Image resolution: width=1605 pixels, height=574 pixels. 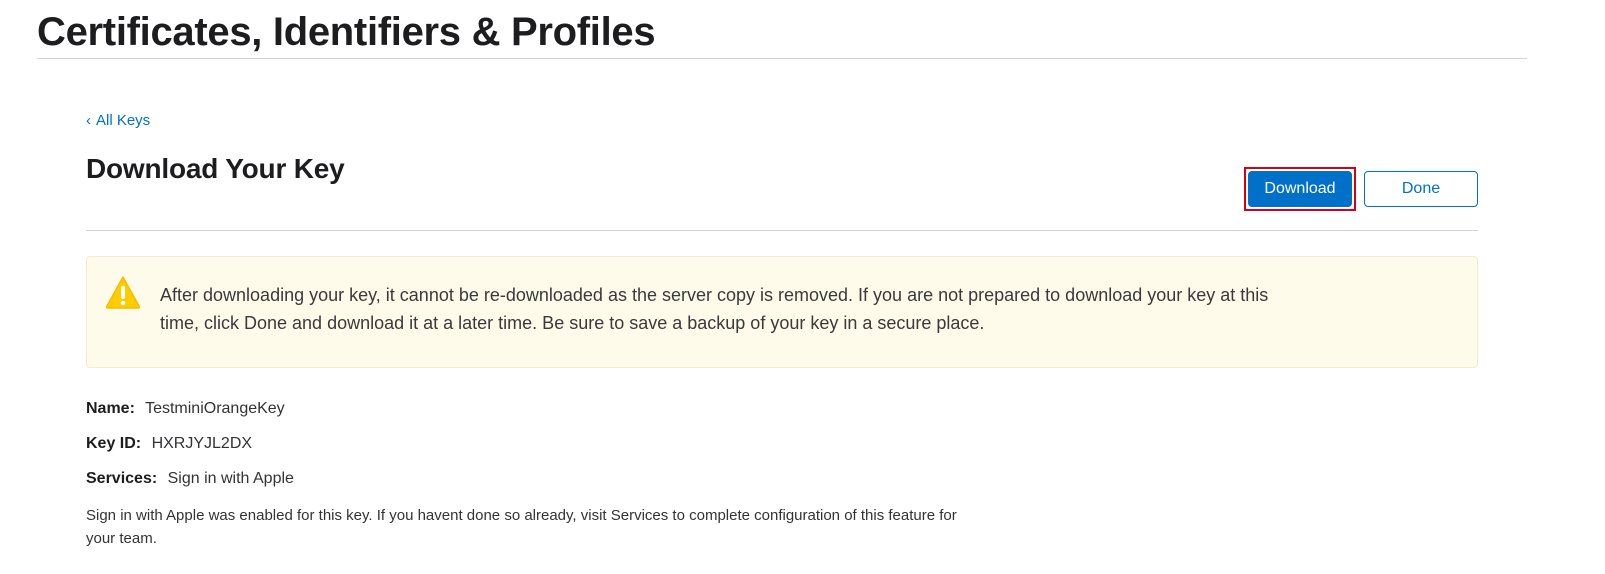 I want to click on key-header: Download Your Key Download Done, so click(x=782, y=190).